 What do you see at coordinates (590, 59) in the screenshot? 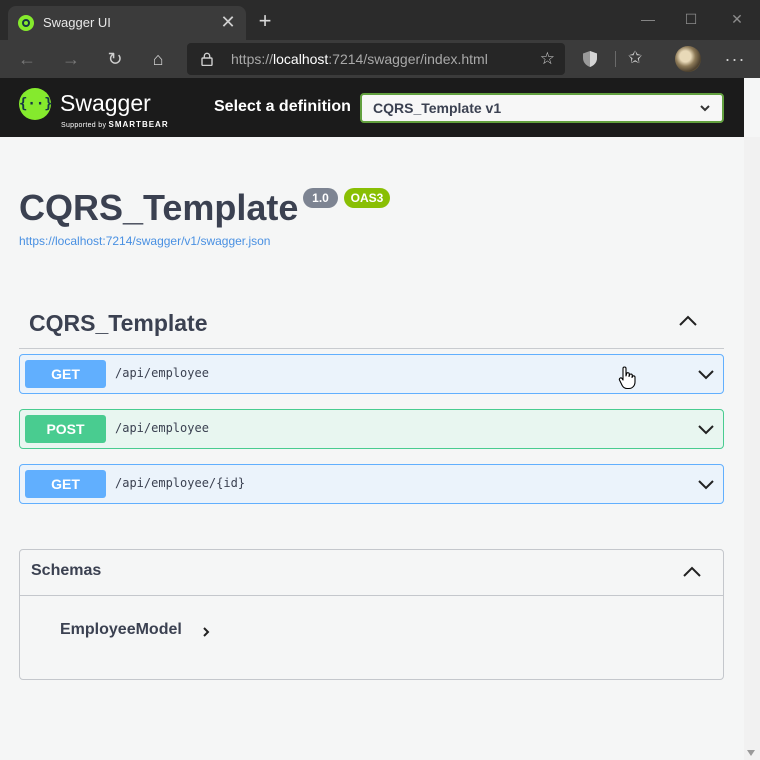
I see `shield-extension-icon` at bounding box center [590, 59].